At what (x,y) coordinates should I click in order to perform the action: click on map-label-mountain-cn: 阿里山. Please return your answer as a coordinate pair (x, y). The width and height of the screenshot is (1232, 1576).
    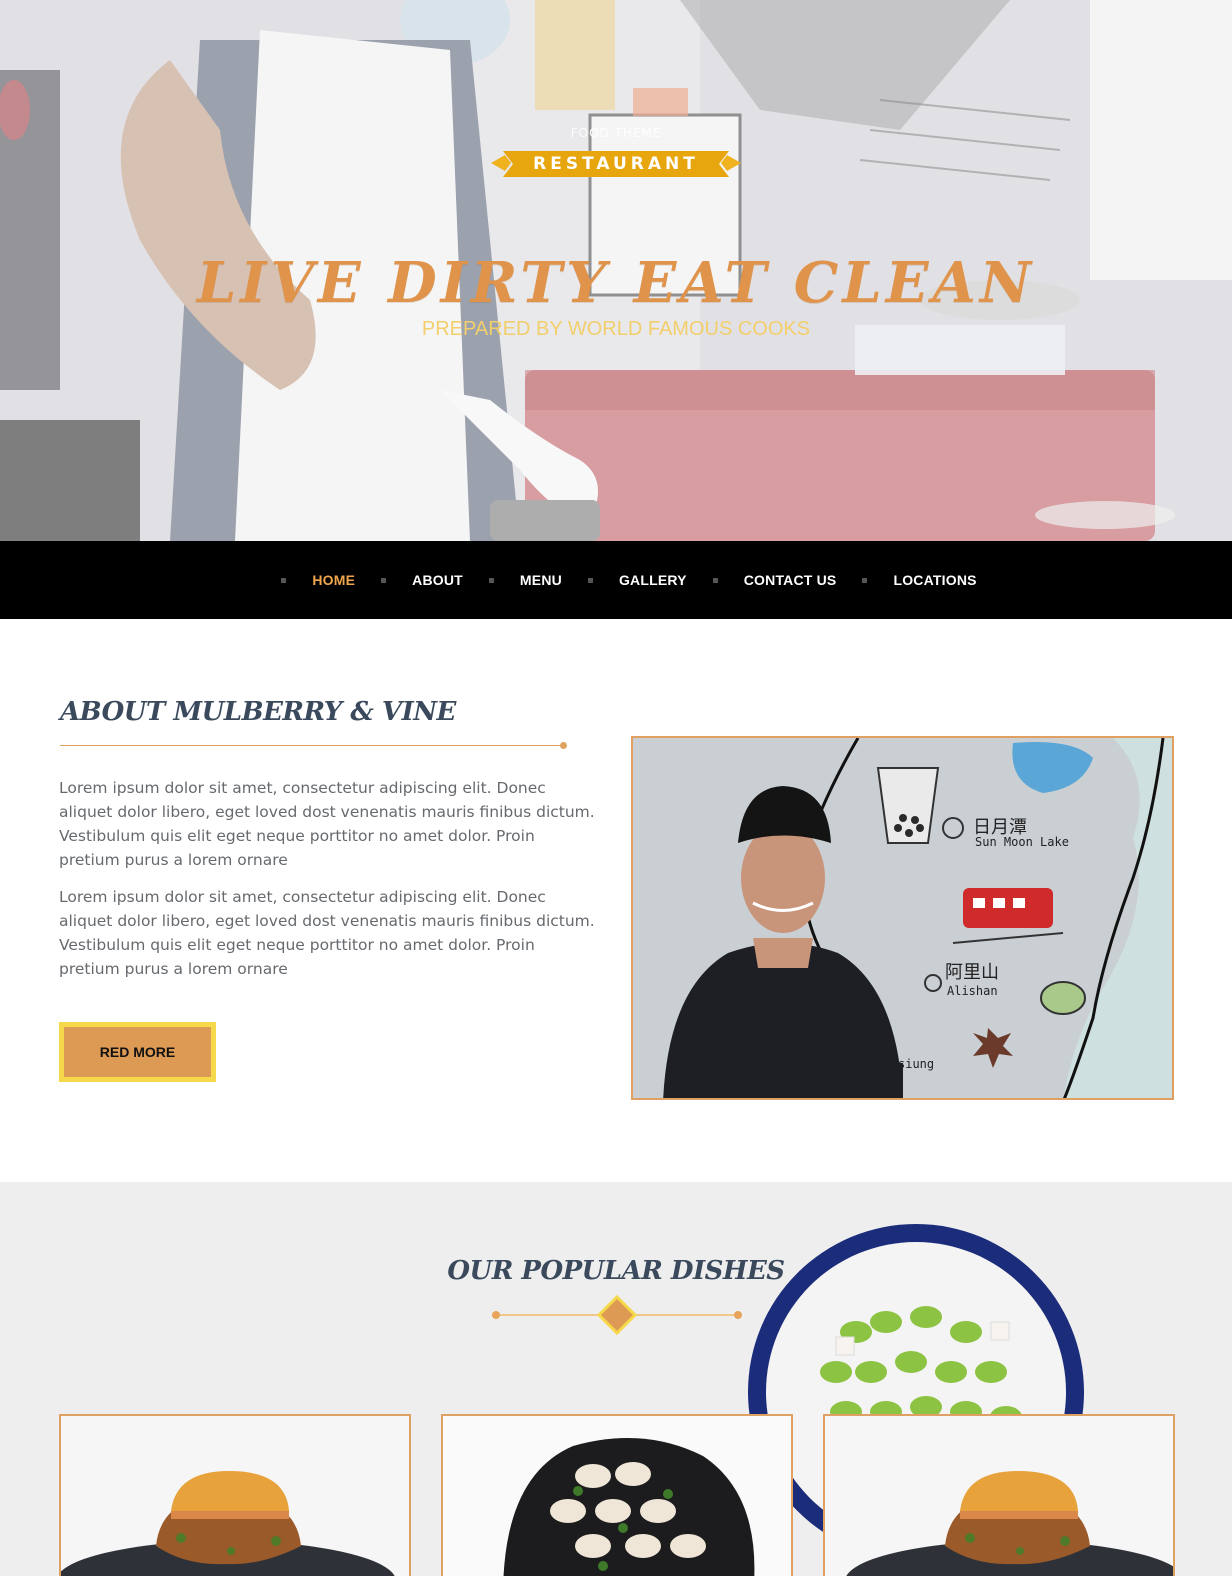
    Looking at the image, I should click on (972, 972).